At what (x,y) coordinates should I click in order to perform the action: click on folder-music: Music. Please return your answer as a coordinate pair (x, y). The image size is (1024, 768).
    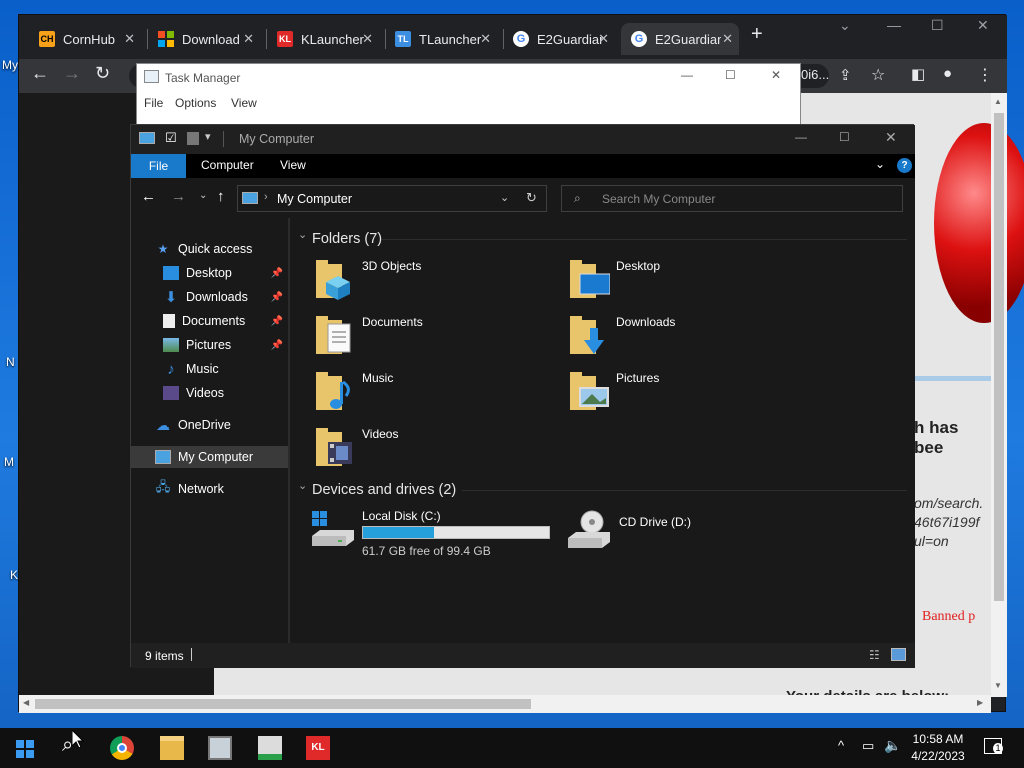
    Looking at the image, I should click on (436, 391).